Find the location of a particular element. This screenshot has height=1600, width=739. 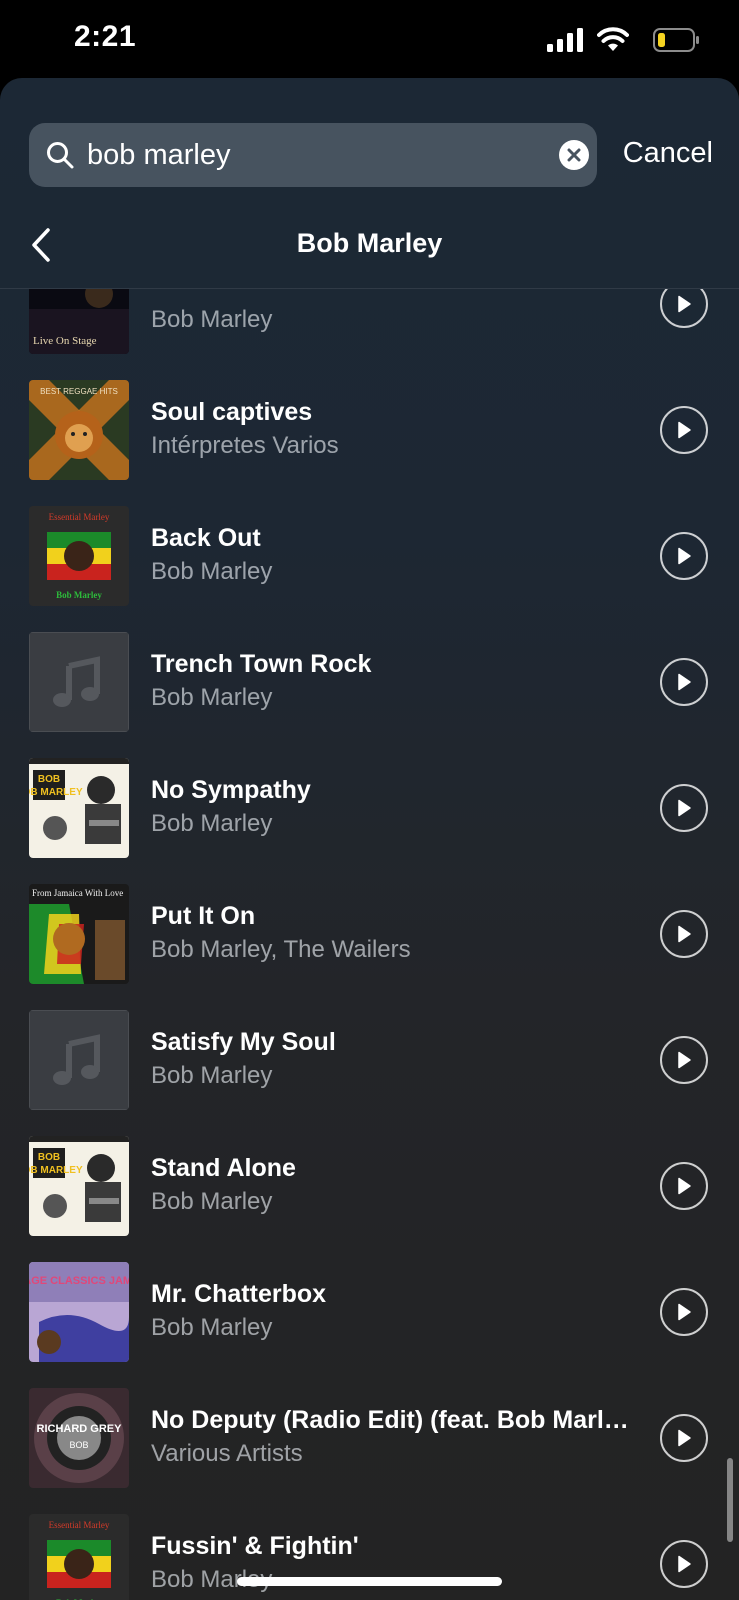

close-icon is located at coordinates (574, 155).